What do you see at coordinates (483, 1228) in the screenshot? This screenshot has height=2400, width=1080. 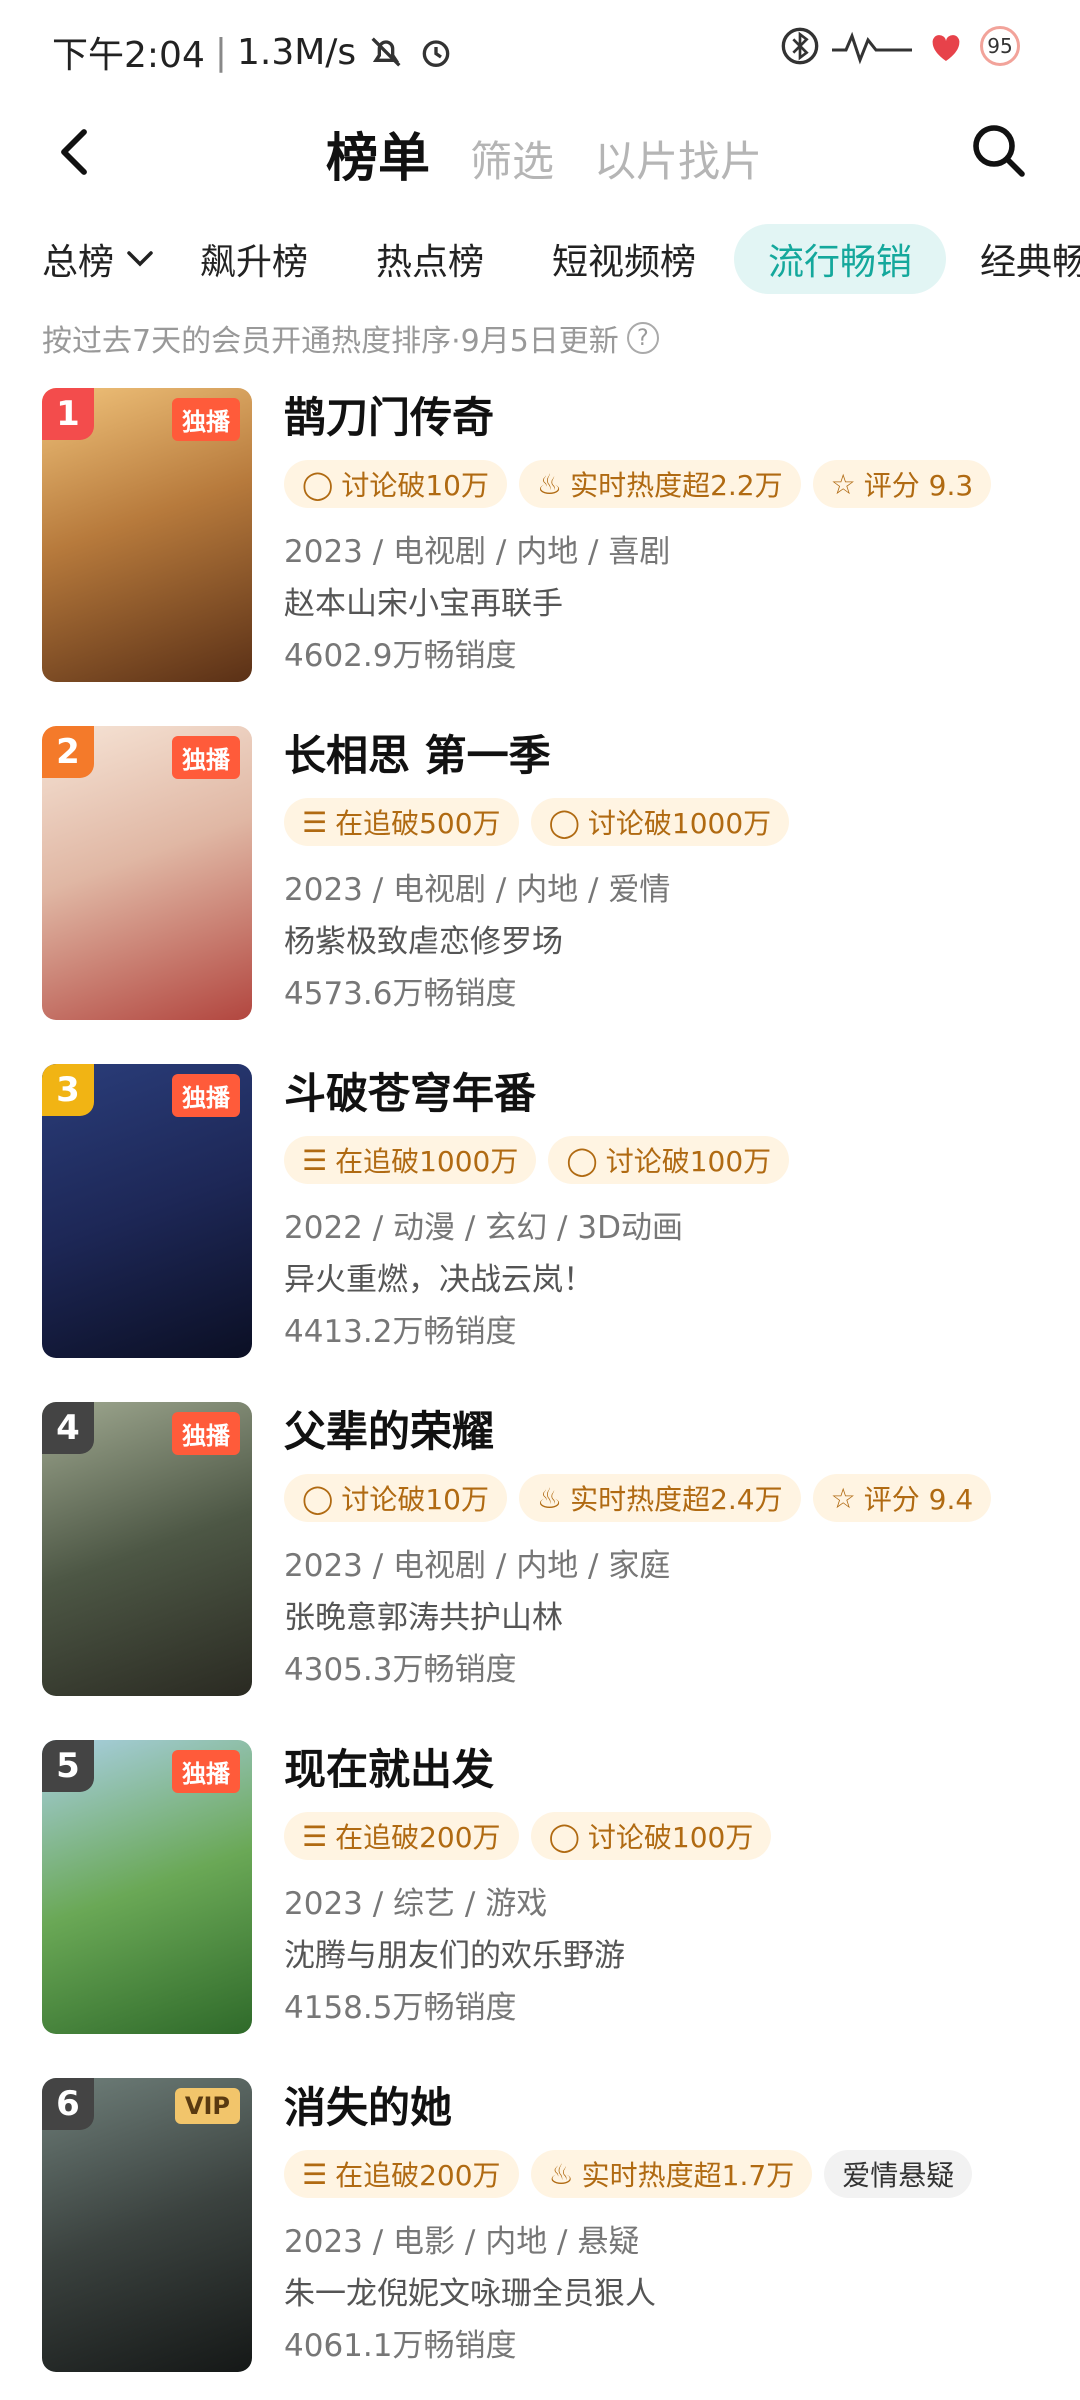 I see `item-meta: 2022 / 动漫 / 玄幻 / 3D动画` at bounding box center [483, 1228].